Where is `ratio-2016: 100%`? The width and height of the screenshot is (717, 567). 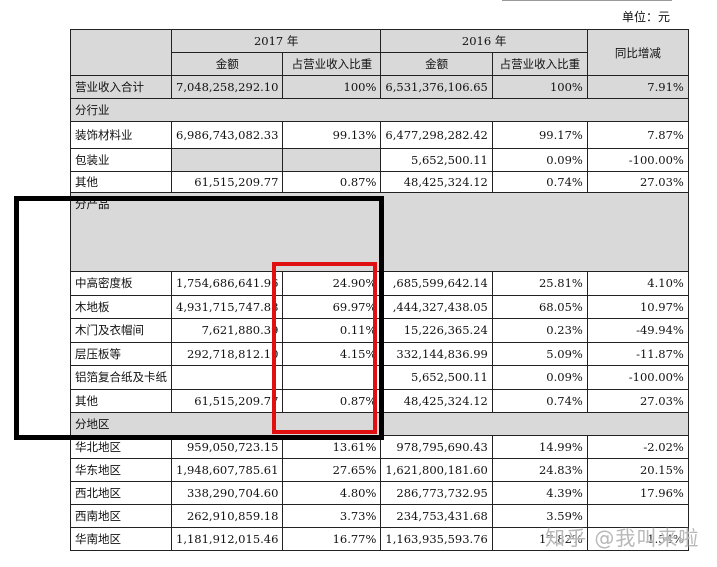
ratio-2016: 100% is located at coordinates (539, 87).